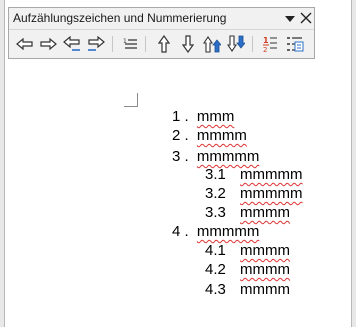 This screenshot has height=327, width=356. What do you see at coordinates (72, 44) in the screenshot?
I see `demote-with-subpoints-icon` at bounding box center [72, 44].